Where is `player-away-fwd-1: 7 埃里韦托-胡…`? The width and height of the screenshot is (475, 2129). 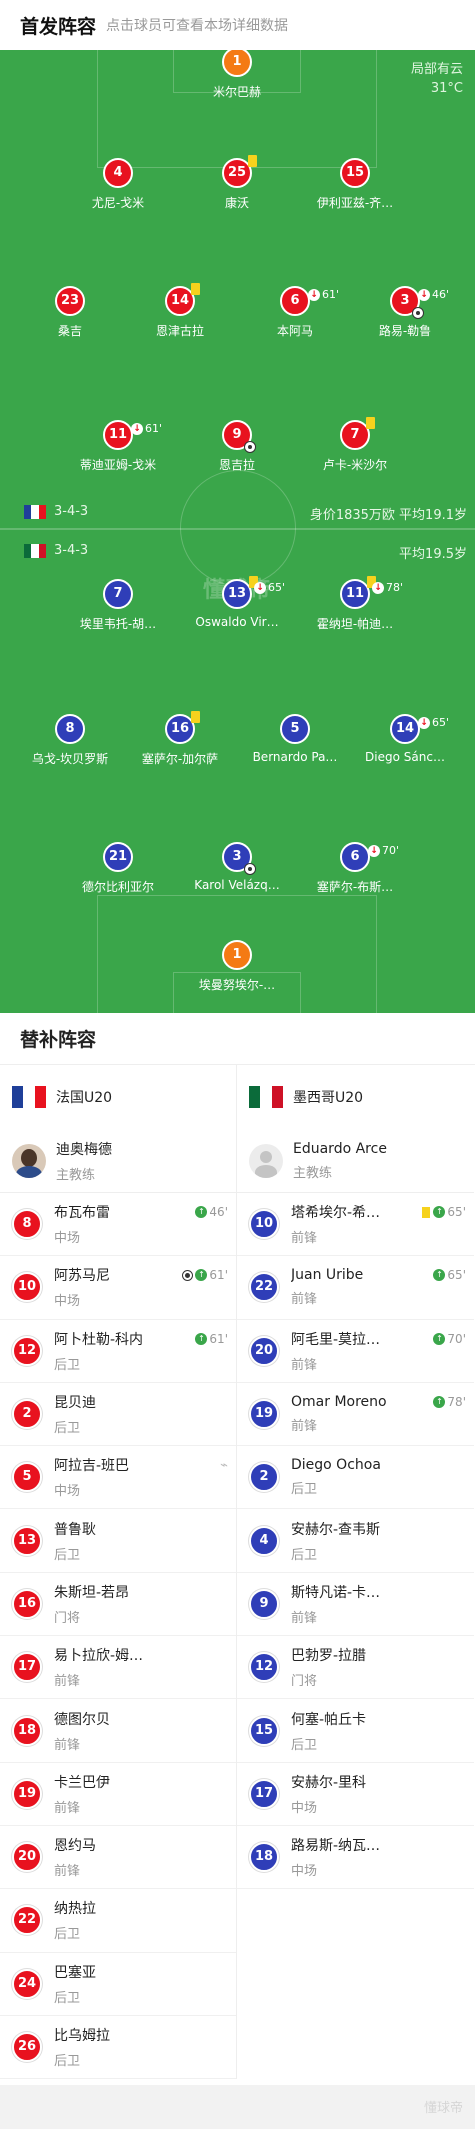
player-away-fwd-1: 7 埃里韦托-胡… is located at coordinates (118, 605).